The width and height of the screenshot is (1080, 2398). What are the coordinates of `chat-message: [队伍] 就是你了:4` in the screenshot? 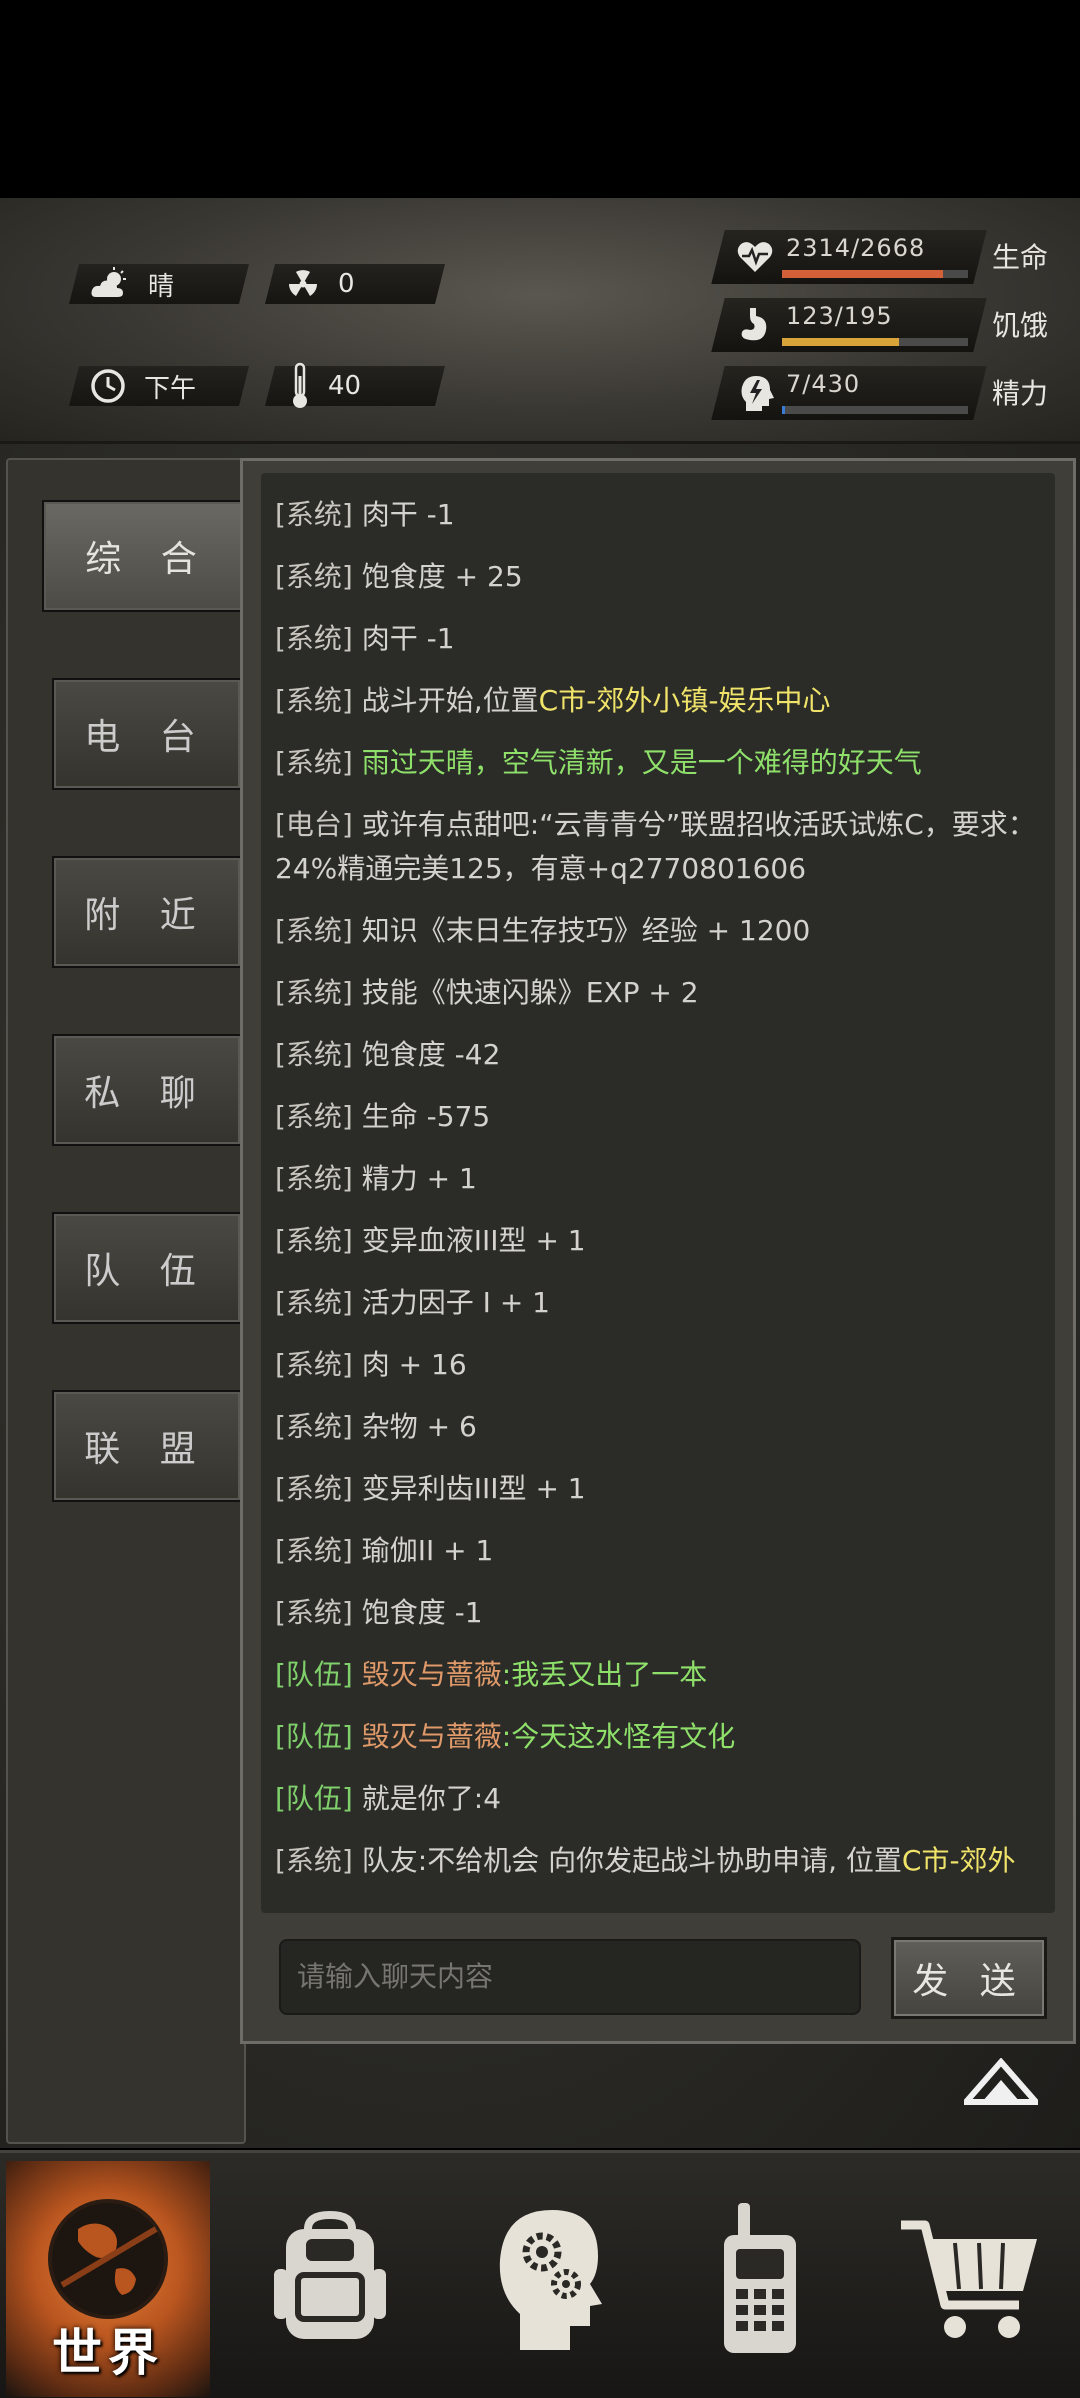 It's located at (658, 1808).